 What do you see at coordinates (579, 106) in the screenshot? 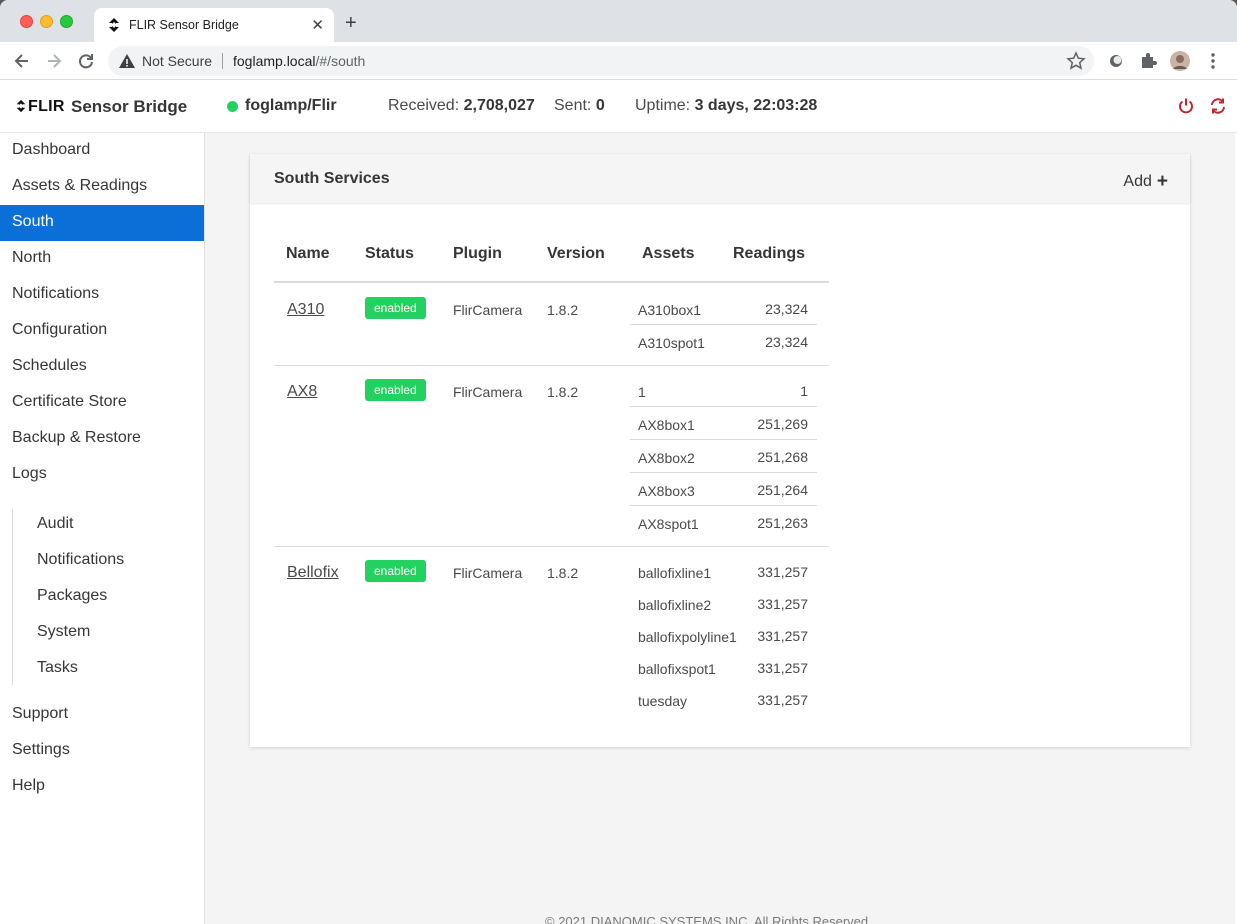
I see `sent-stat: Sent: 0` at bounding box center [579, 106].